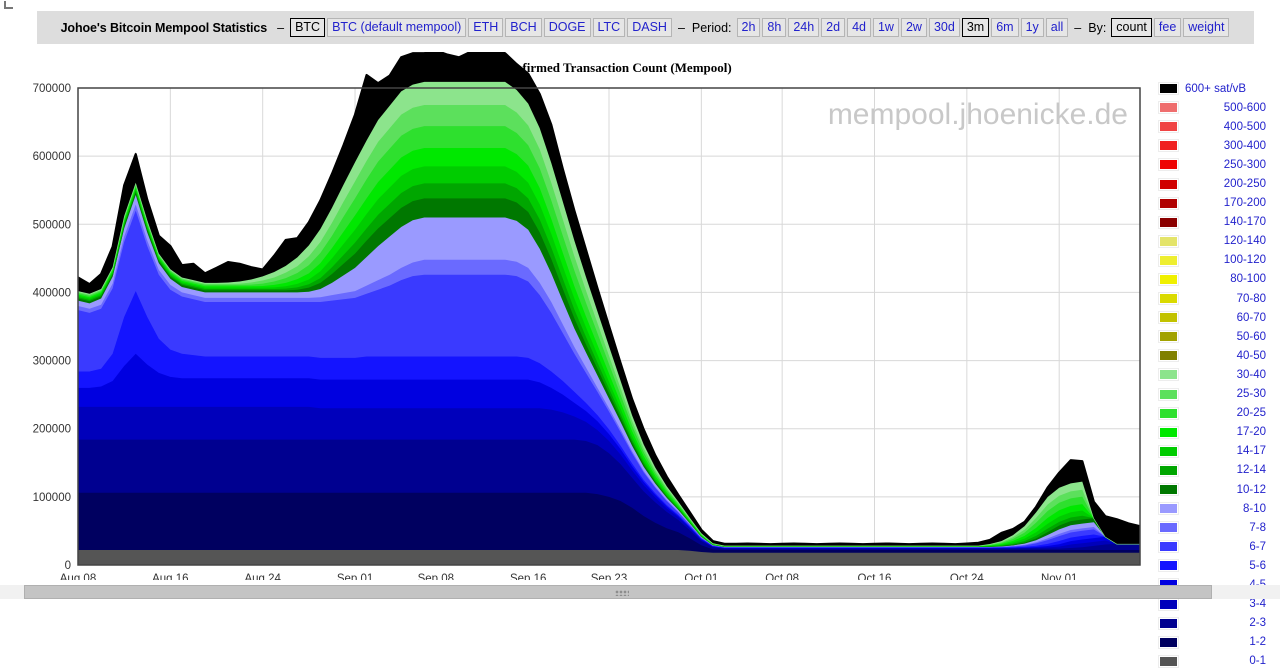  I want to click on scrollbar-thumb, so click(618, 592).